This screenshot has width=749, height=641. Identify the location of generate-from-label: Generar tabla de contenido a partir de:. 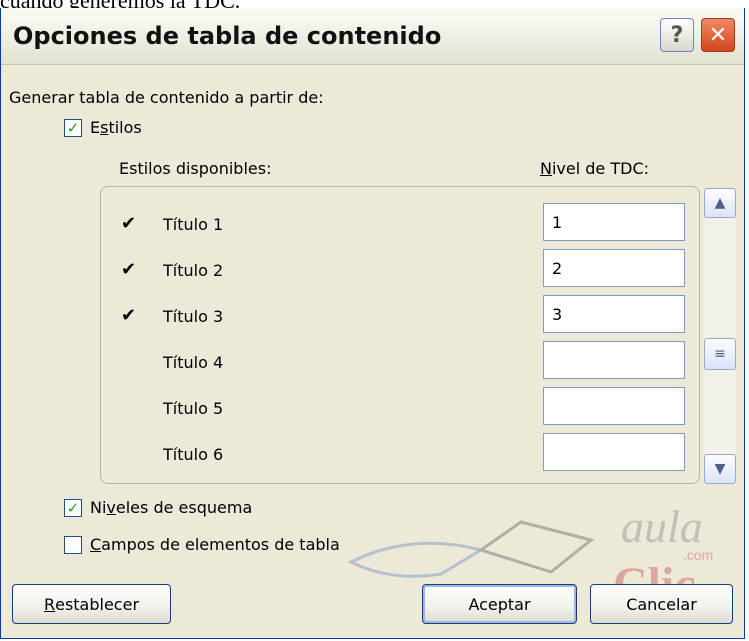
(166, 97).